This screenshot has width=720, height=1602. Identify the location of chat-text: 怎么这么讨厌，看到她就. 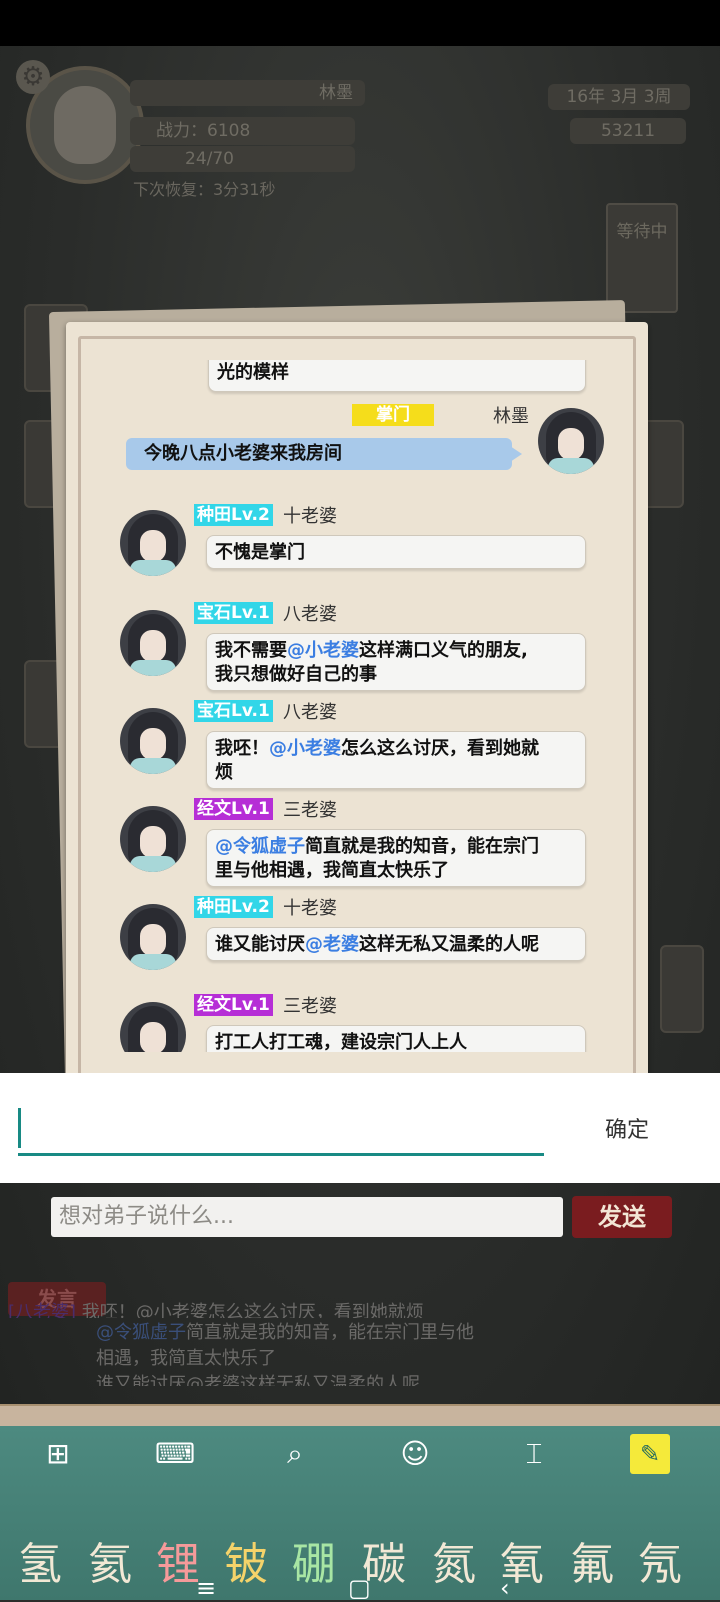
(440, 748).